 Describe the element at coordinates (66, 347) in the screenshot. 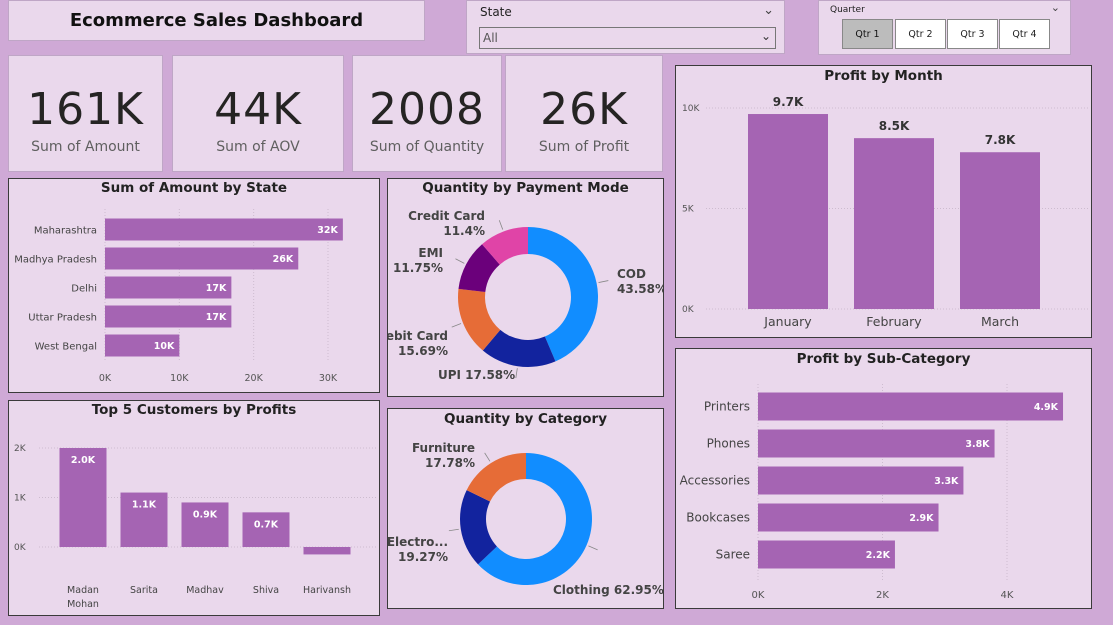

I see `category-label: West Bengal` at that location.